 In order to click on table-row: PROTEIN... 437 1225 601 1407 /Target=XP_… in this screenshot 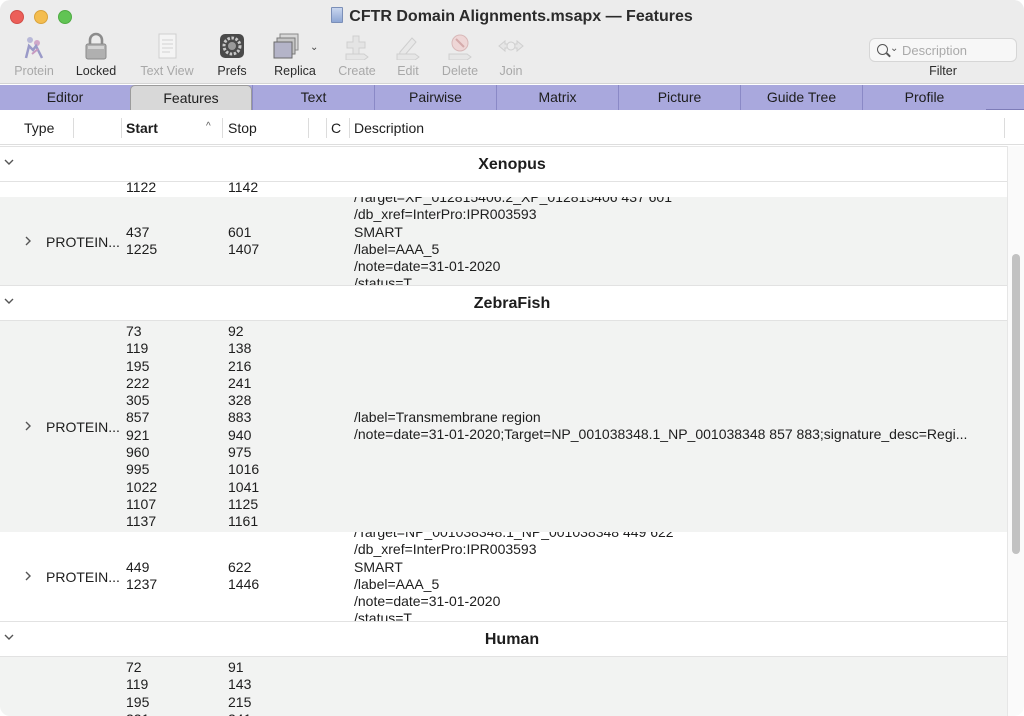, I will do `click(503, 241)`.